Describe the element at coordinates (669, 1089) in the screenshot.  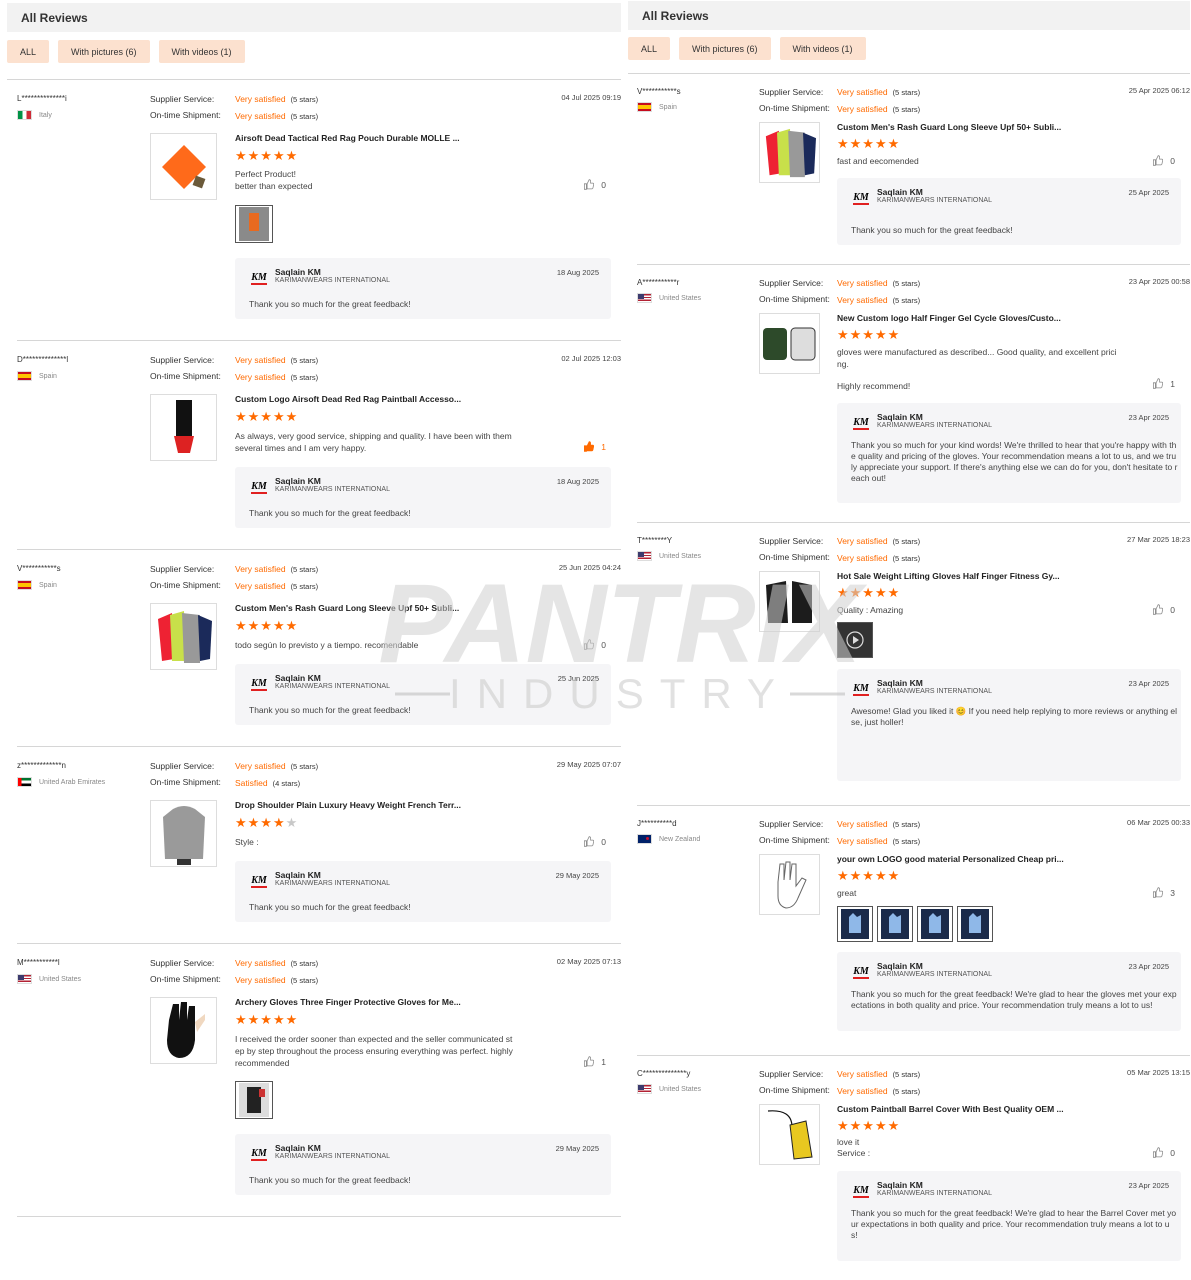
I see `reviewer-country: United States` at that location.